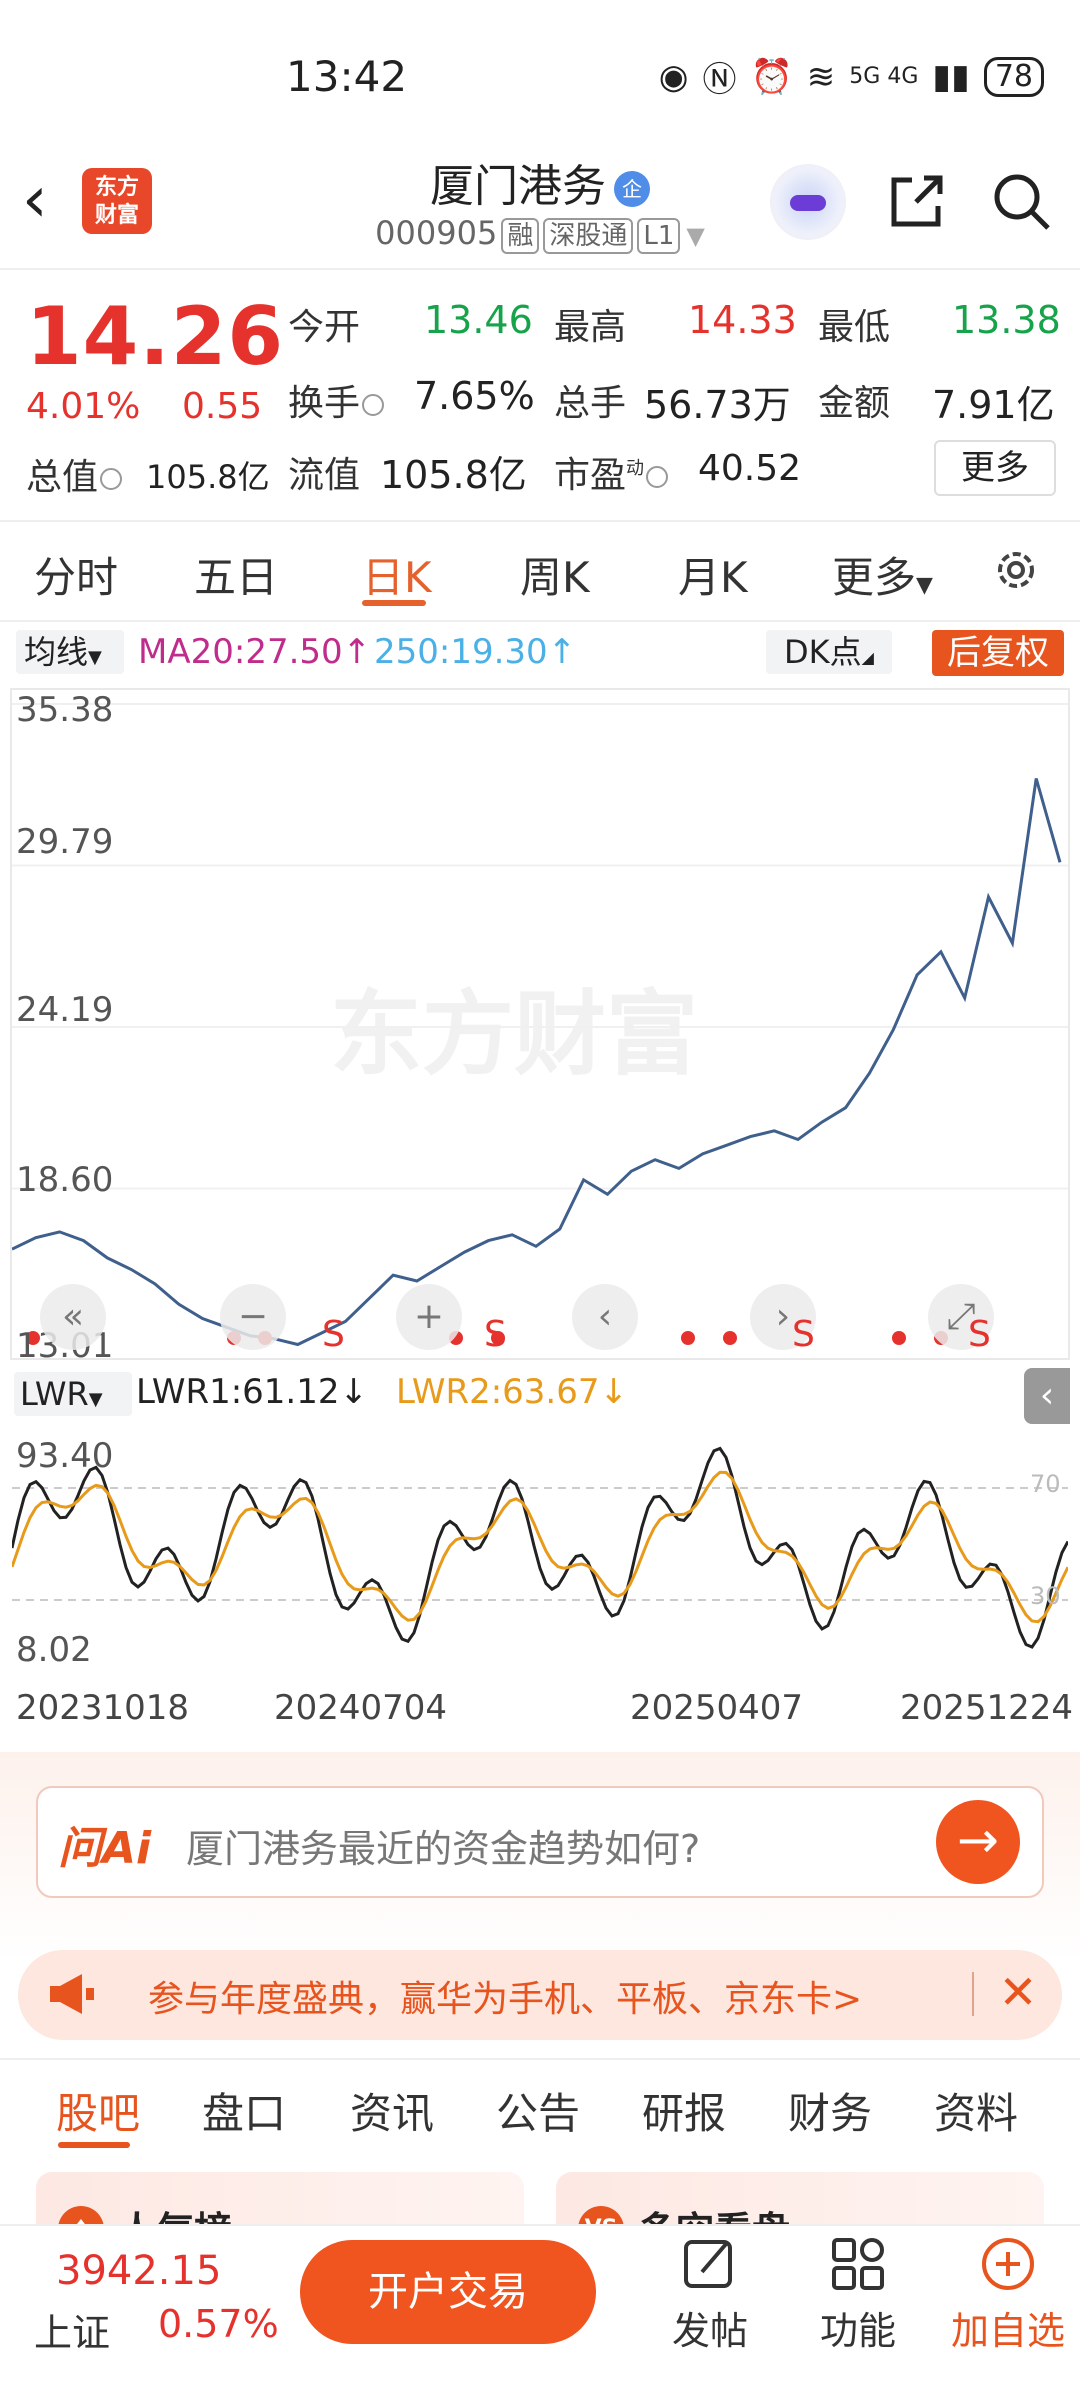 The width and height of the screenshot is (1080, 2400). What do you see at coordinates (659, 236) in the screenshot?
I see `tag-level: L1` at bounding box center [659, 236].